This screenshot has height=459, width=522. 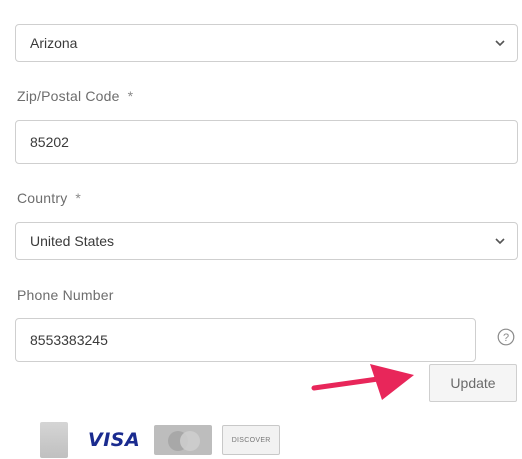 I want to click on payment-card-logos: VISA DISCOVER, so click(x=160, y=440).